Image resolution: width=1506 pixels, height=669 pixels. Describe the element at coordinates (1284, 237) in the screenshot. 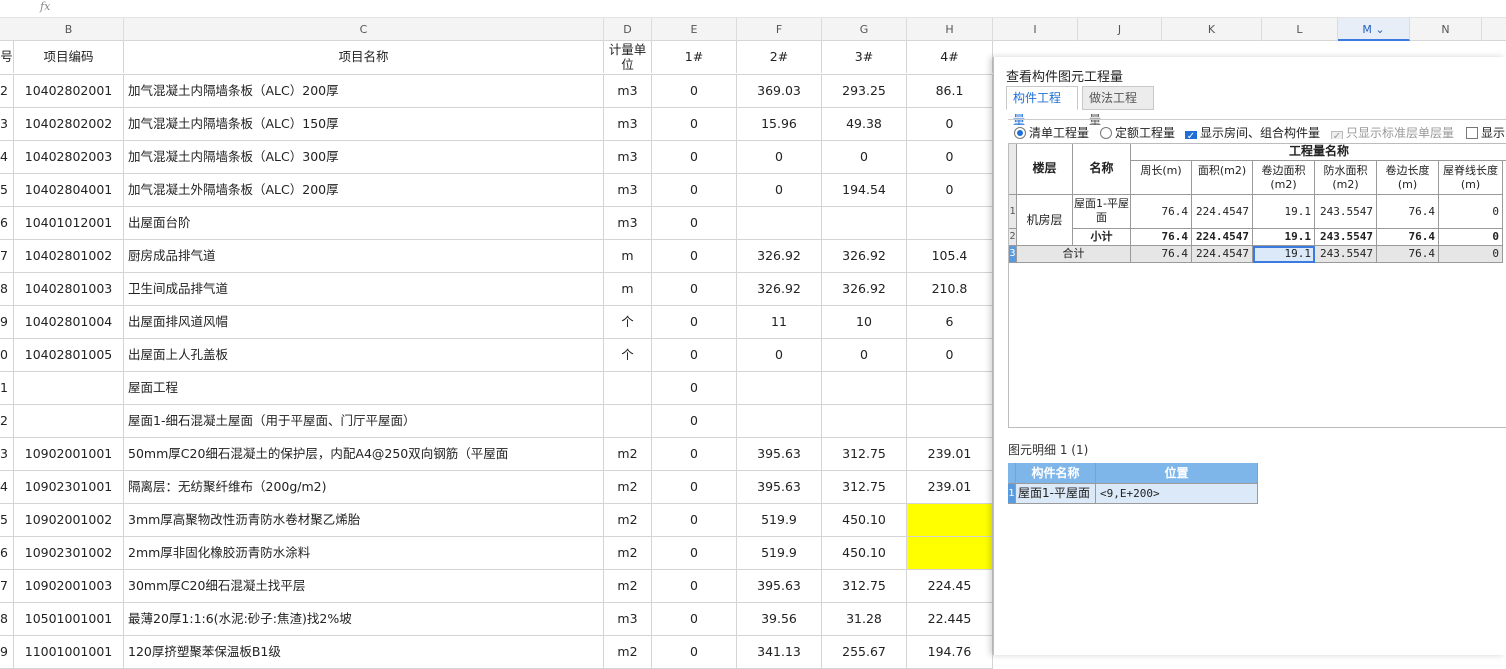

I see `quantity-value-cell: 19.1` at that location.